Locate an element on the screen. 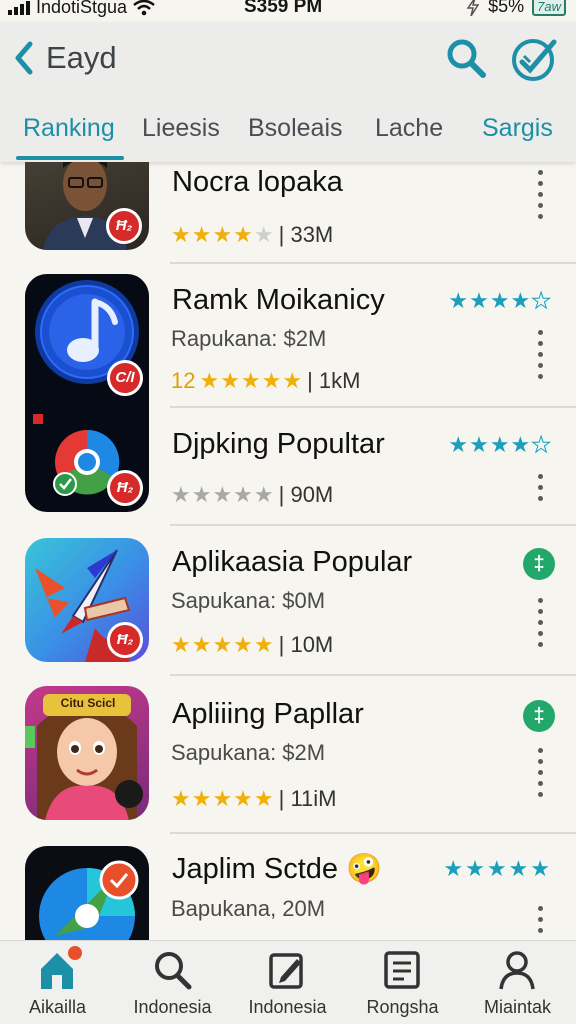 Image resolution: width=576 pixels, height=1024 pixels. list-item: Djpking Popultar ★★★★★ ★★★★★ | 90M is located at coordinates (288, 467).